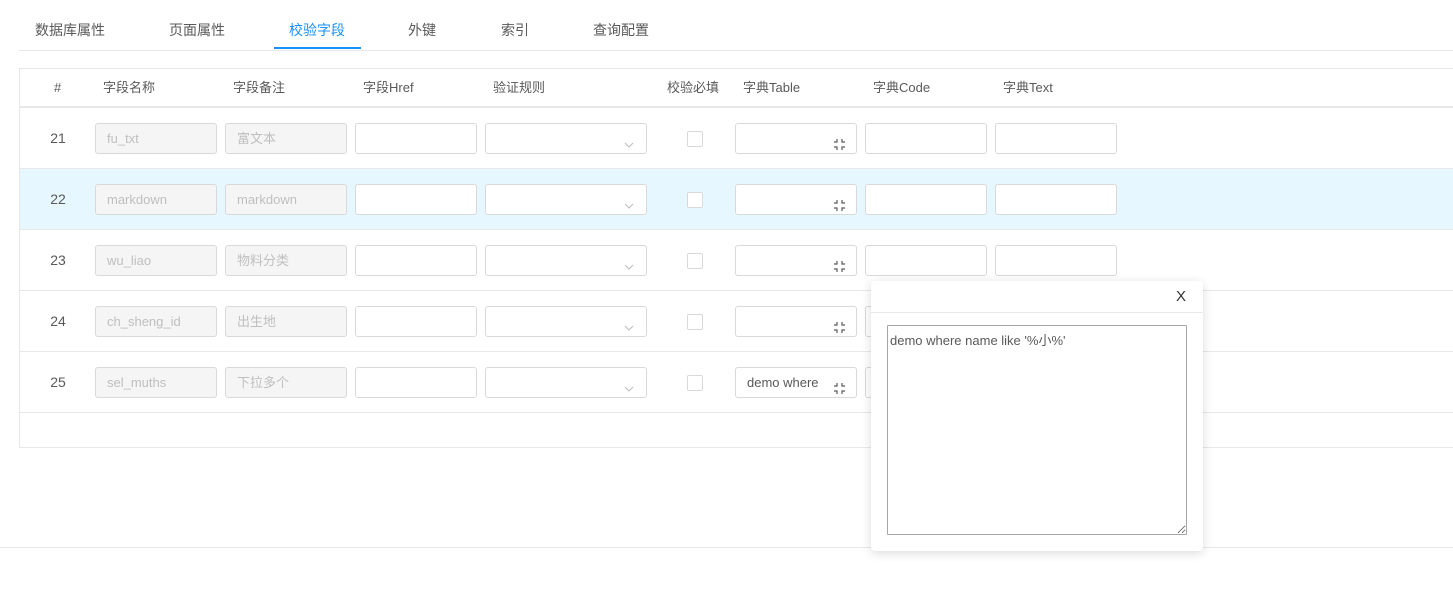  Describe the element at coordinates (129, 87) in the screenshot. I see `header-field-name: 字段名称` at that location.